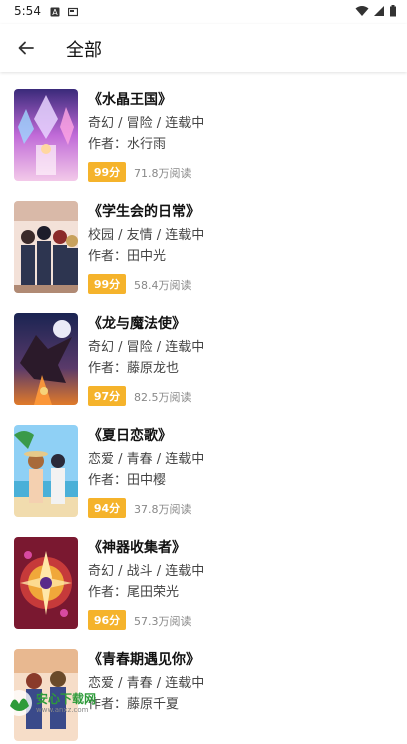 The height and width of the screenshot is (744, 407). I want to click on read-count: 37.8万阅读, so click(163, 509).